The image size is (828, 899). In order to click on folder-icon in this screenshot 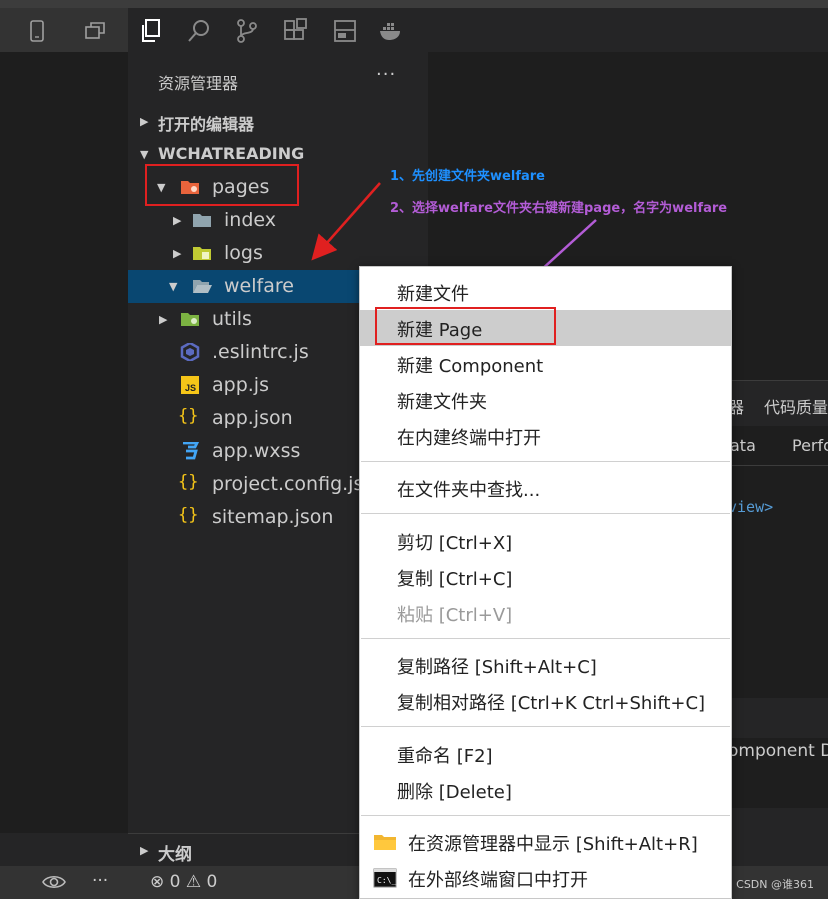, I will do `click(385, 842)`.